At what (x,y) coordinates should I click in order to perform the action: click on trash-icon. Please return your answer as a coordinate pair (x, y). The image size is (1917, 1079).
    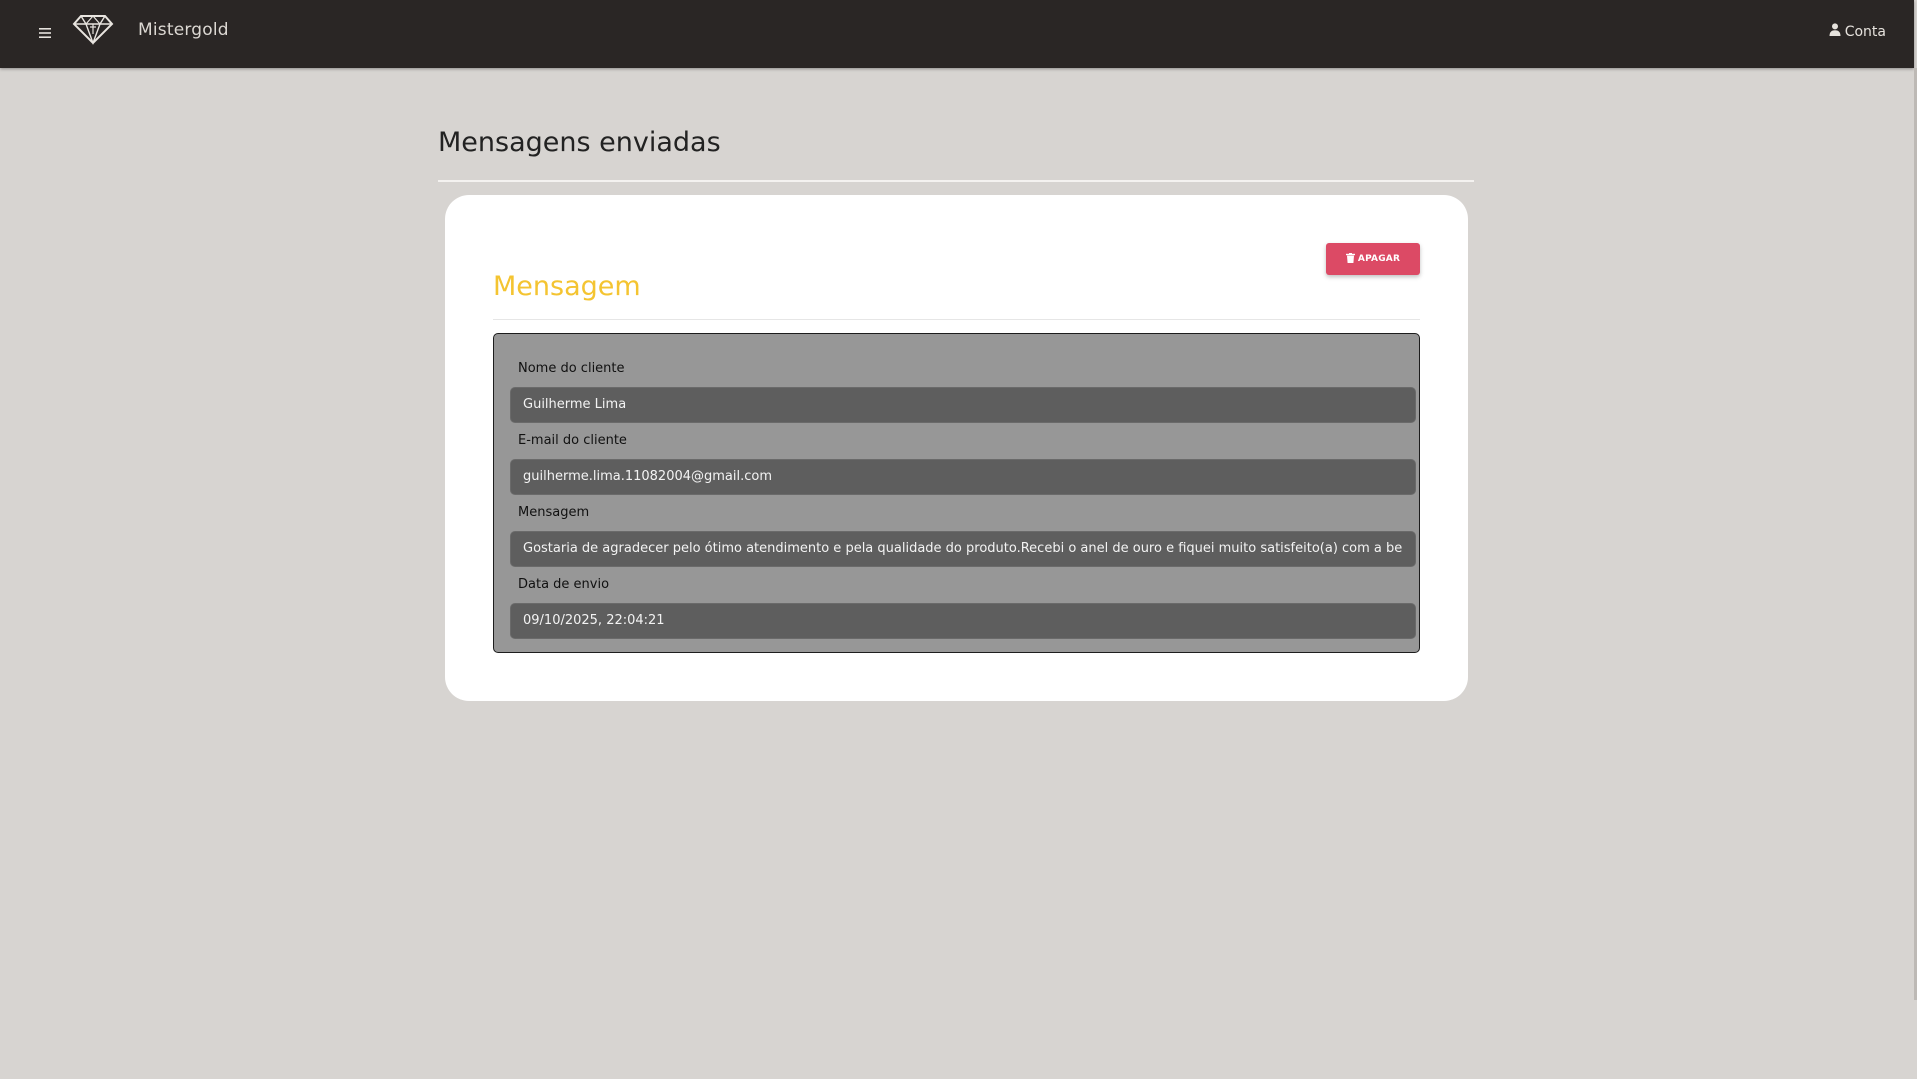
    Looking at the image, I should click on (1350, 259).